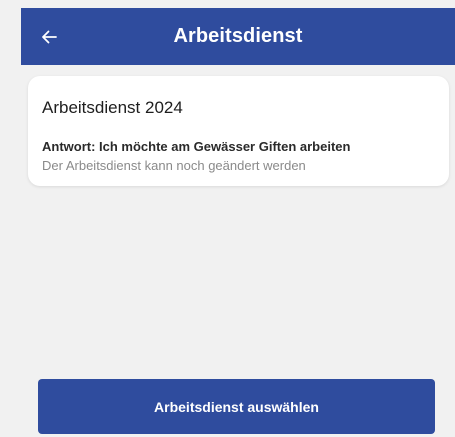 The height and width of the screenshot is (437, 455). I want to click on app-bar: Arbeitsdienst, so click(238, 36).